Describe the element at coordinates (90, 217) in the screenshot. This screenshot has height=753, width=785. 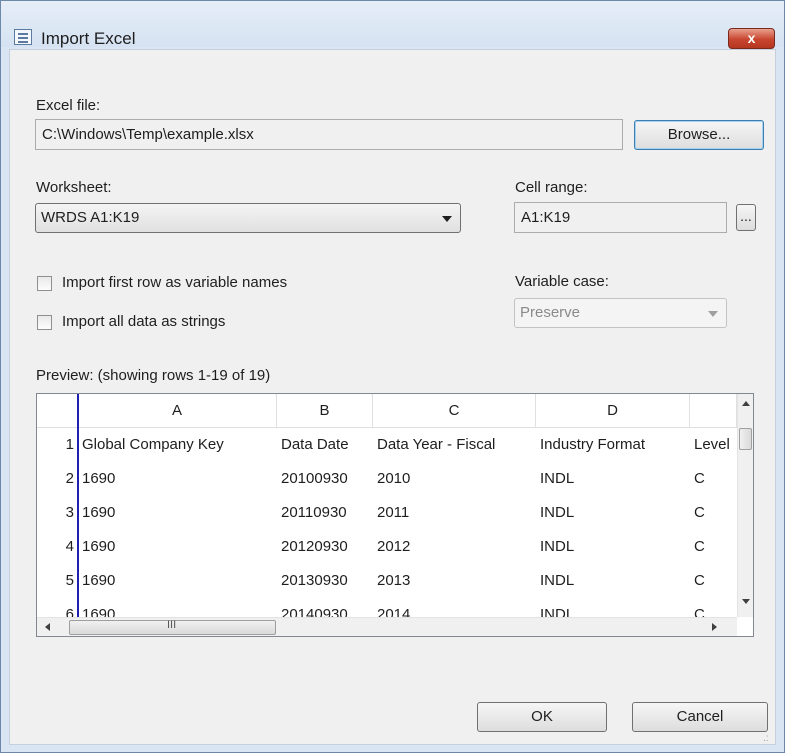
I see `worksheet-selected-value: WRDS A1:K19` at that location.